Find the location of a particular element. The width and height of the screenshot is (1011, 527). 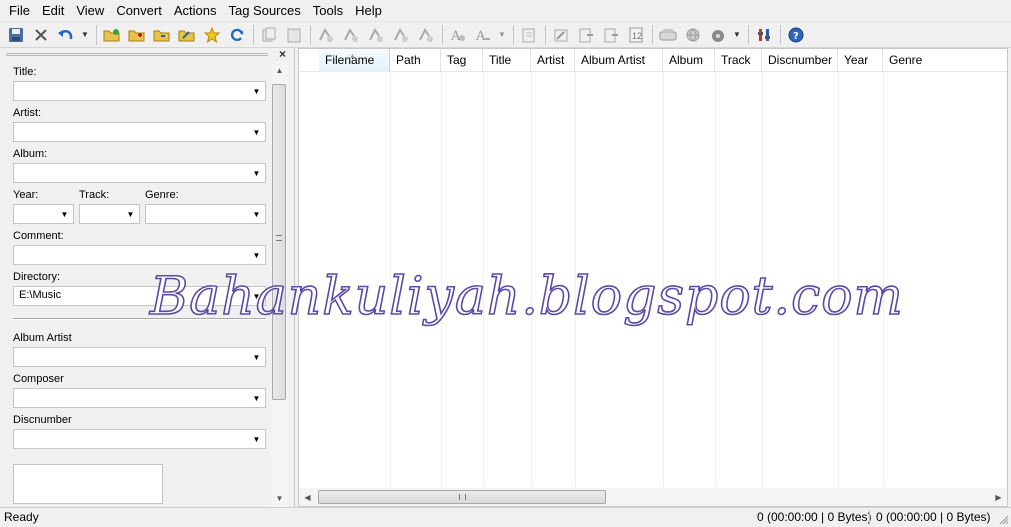

menu-file: File is located at coordinates (19, 11).